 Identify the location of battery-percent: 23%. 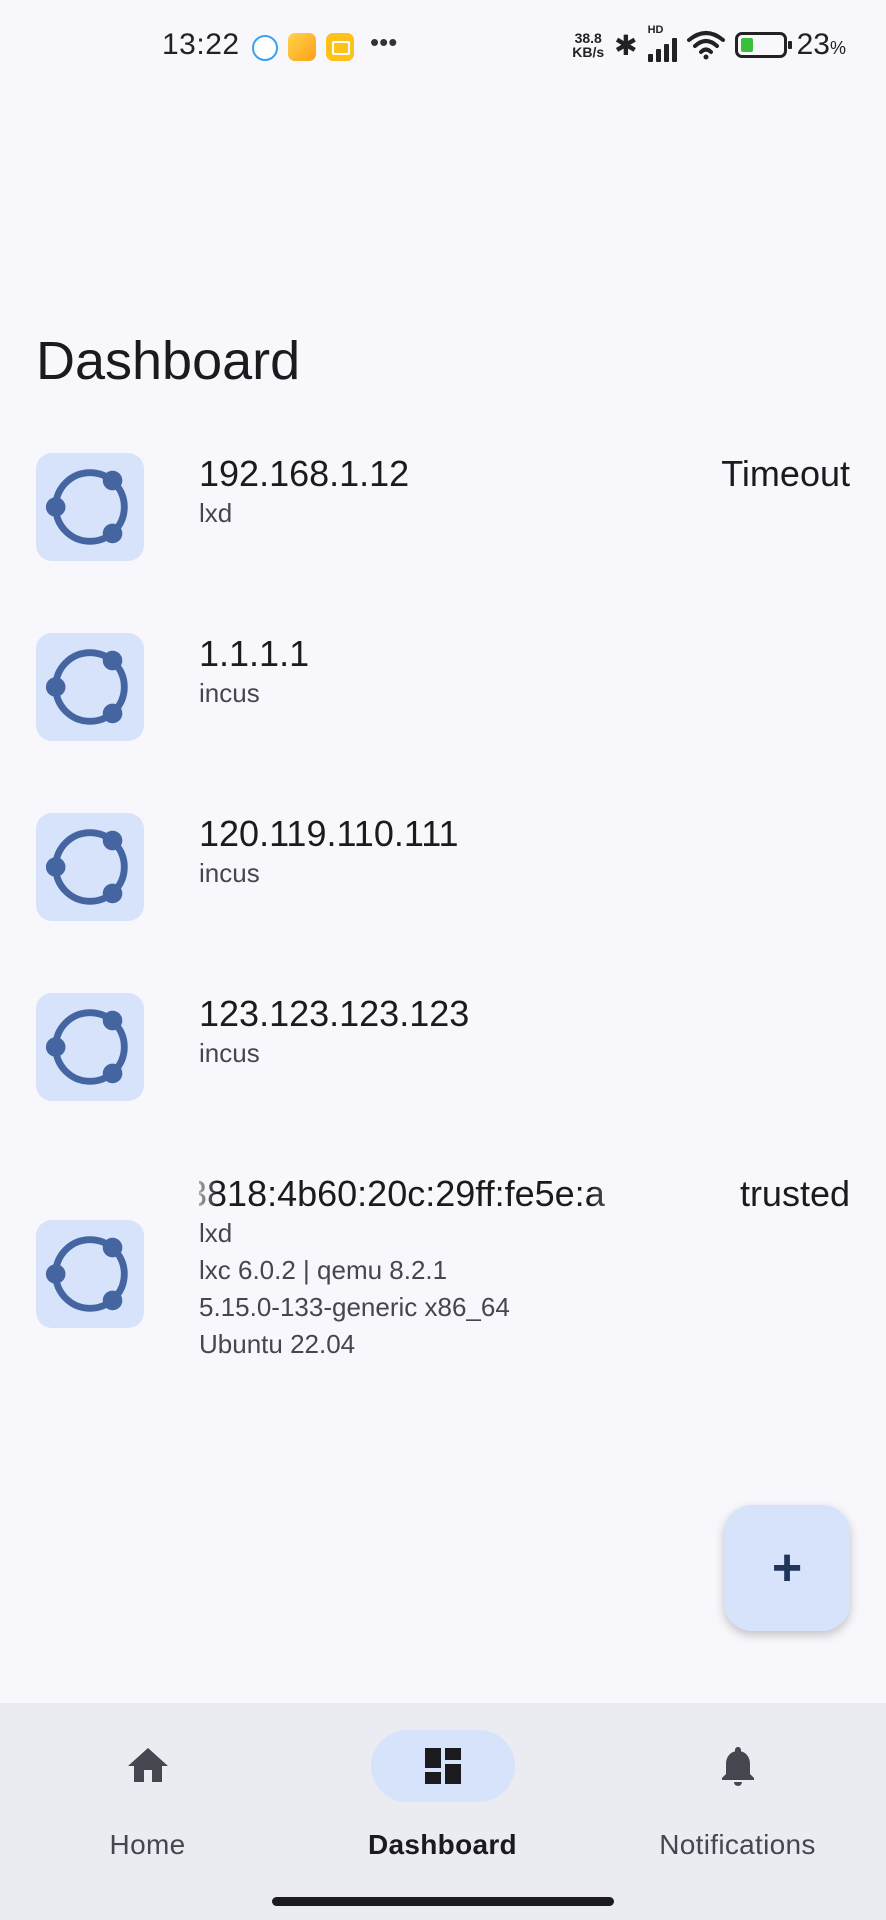
(821, 44).